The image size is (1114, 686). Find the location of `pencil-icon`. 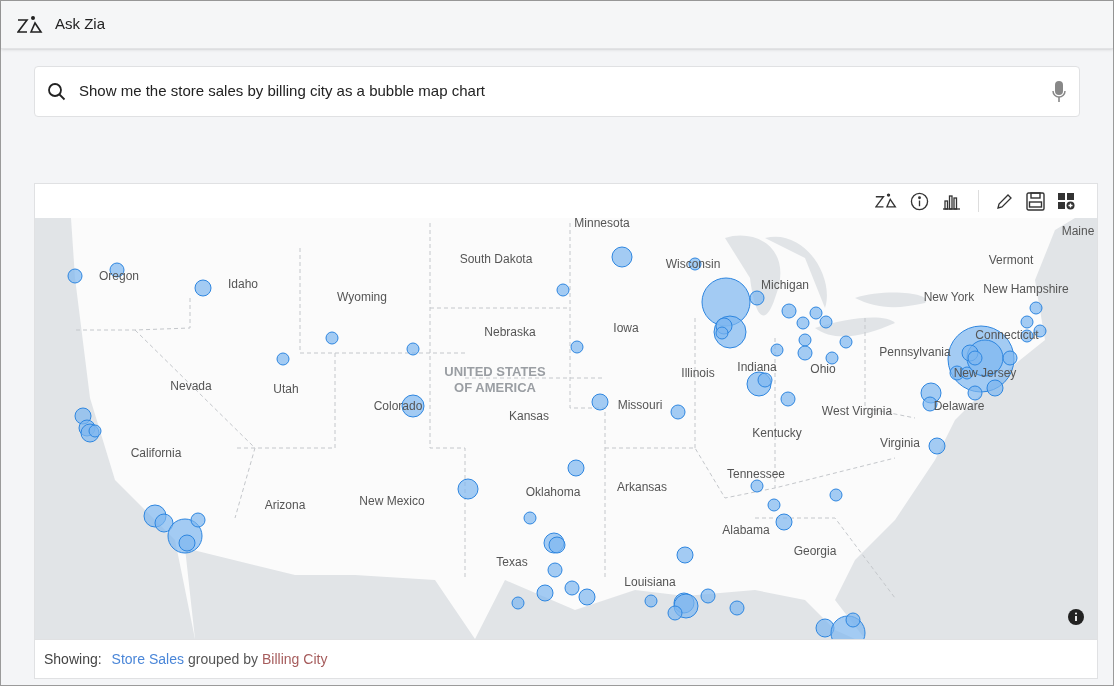

pencil-icon is located at coordinates (1004, 201).